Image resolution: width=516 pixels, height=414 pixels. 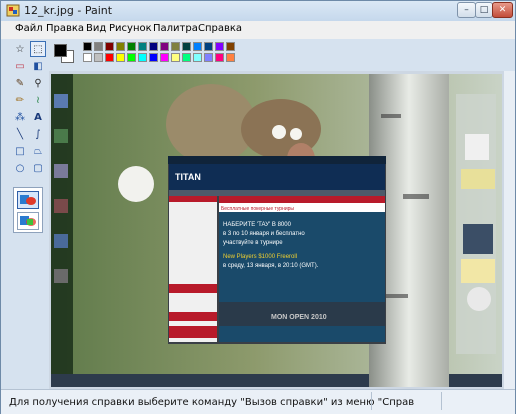 I want to click on minimize-button: –, so click(x=466, y=10).